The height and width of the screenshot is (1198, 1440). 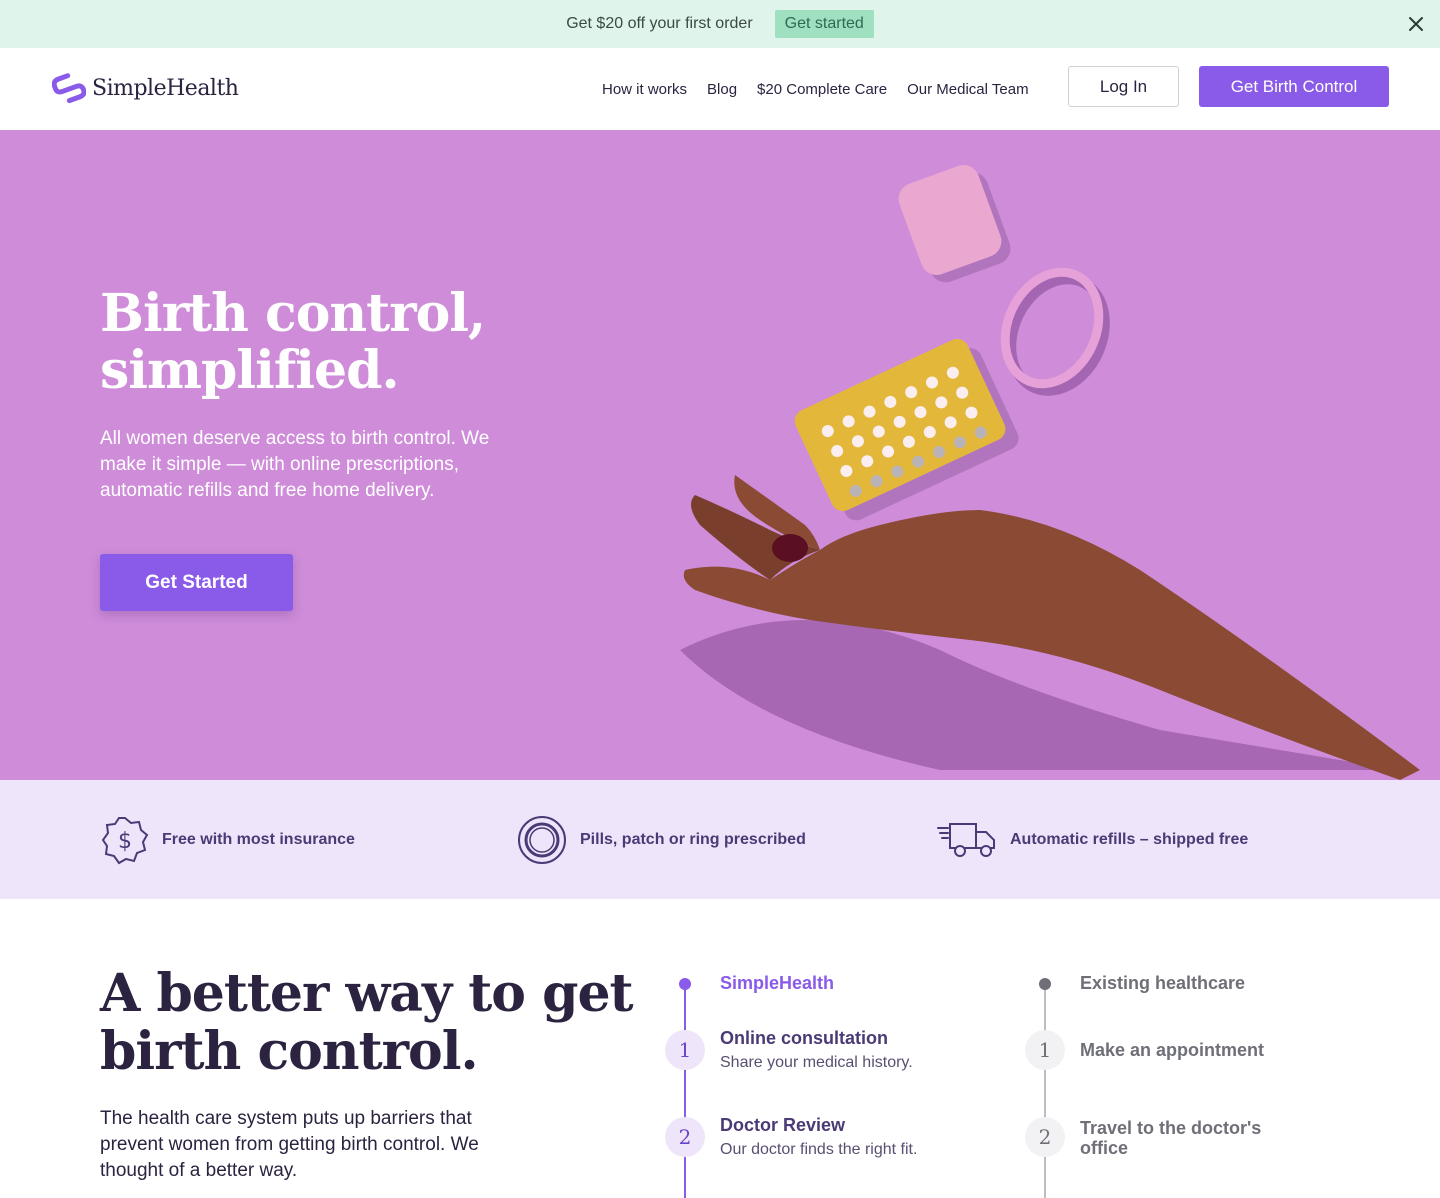 I want to click on step-title: Make an appointment, so click(x=1172, y=1050).